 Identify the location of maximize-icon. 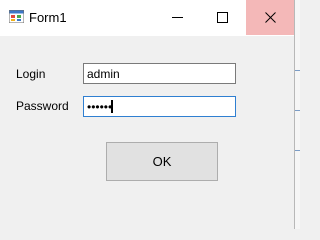
(222, 17).